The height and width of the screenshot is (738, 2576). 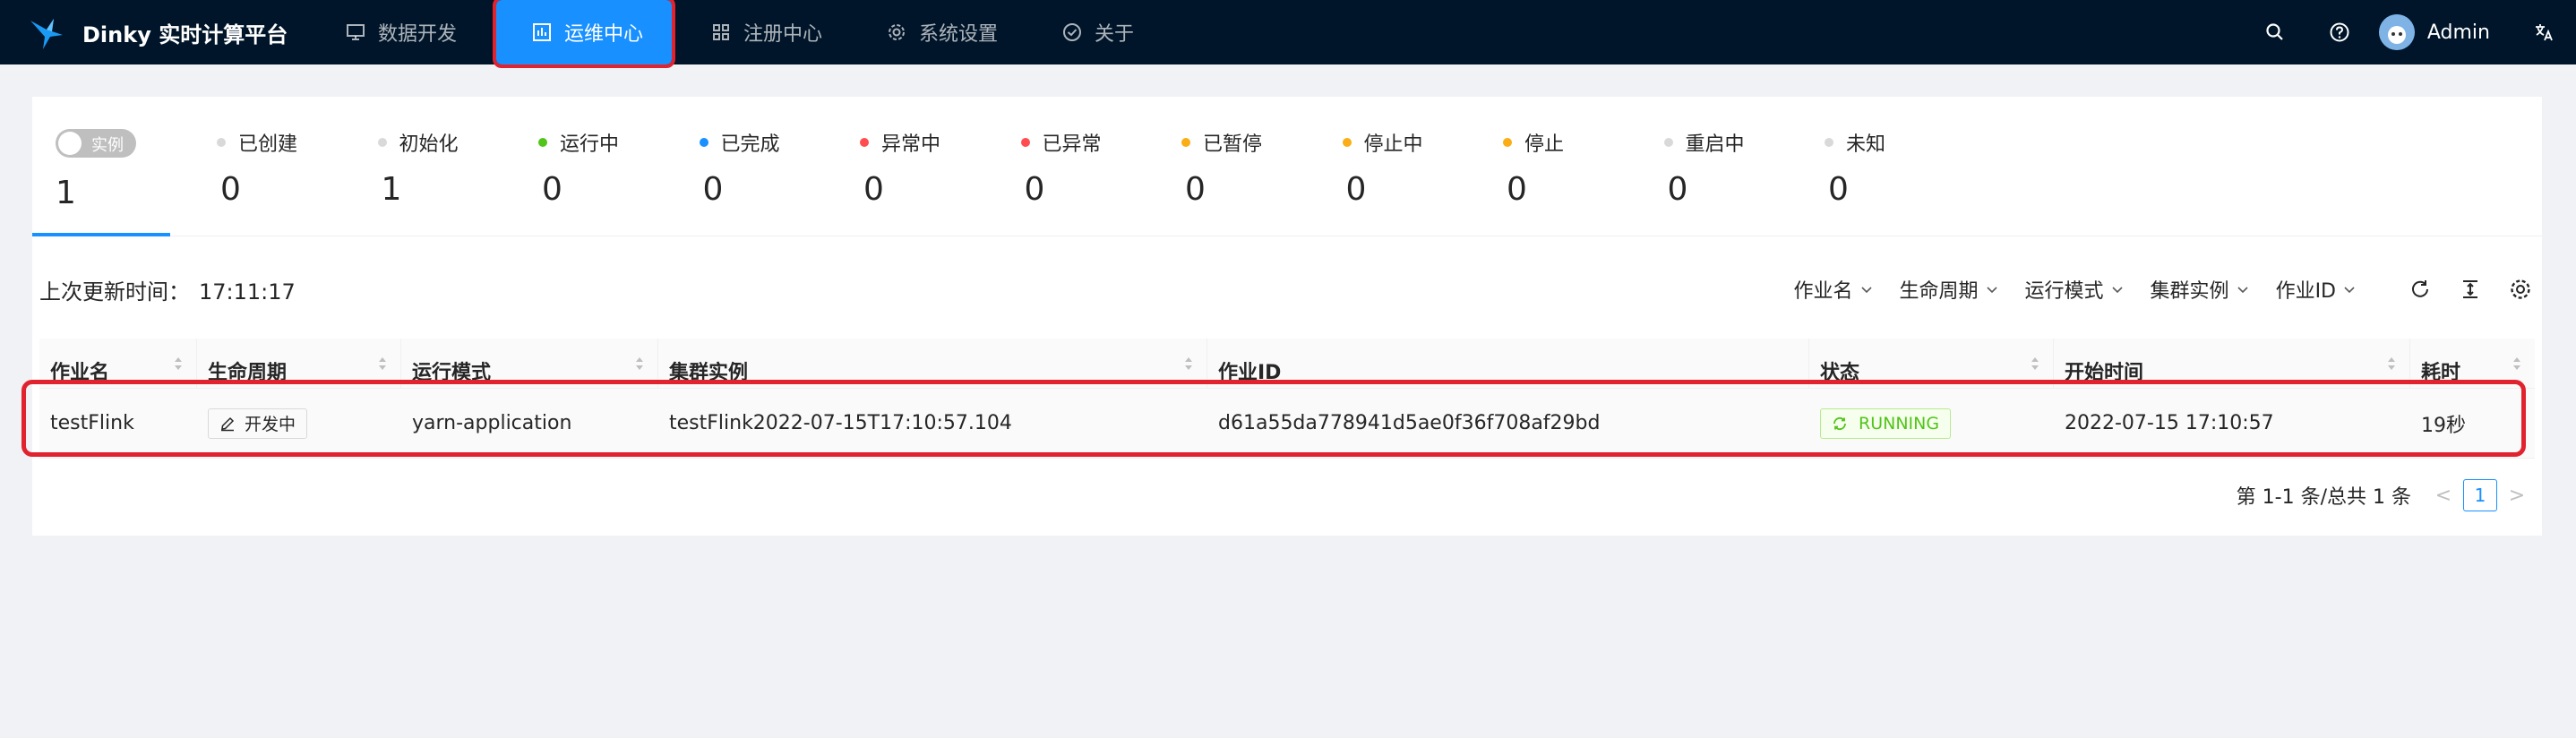 I want to click on nav-item-about: 关于, so click(x=1098, y=32).